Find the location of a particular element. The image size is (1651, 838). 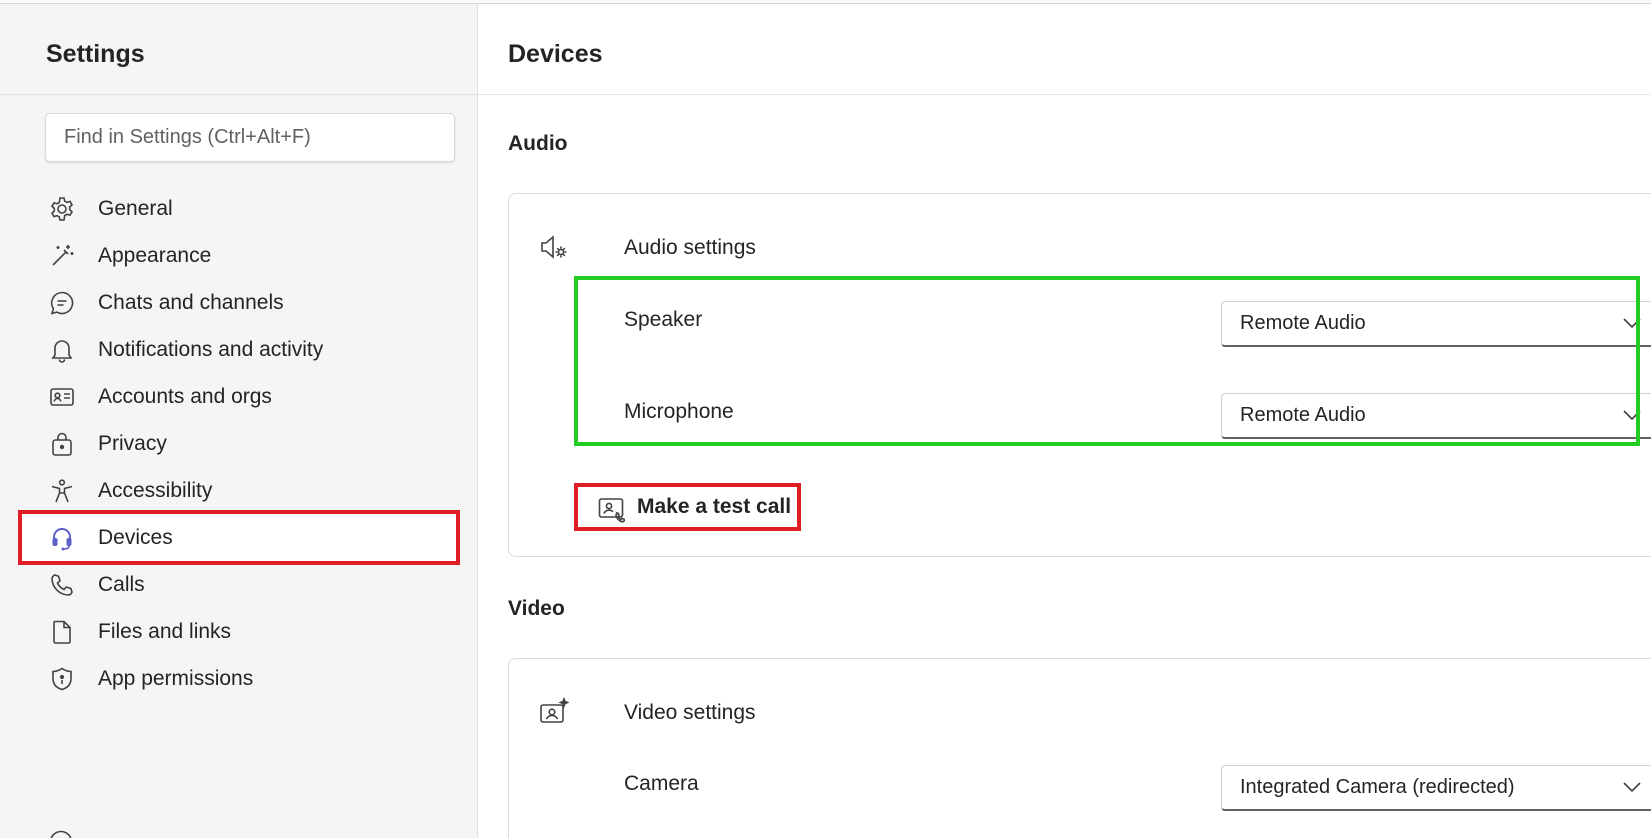

headset-icon is located at coordinates (62, 538).